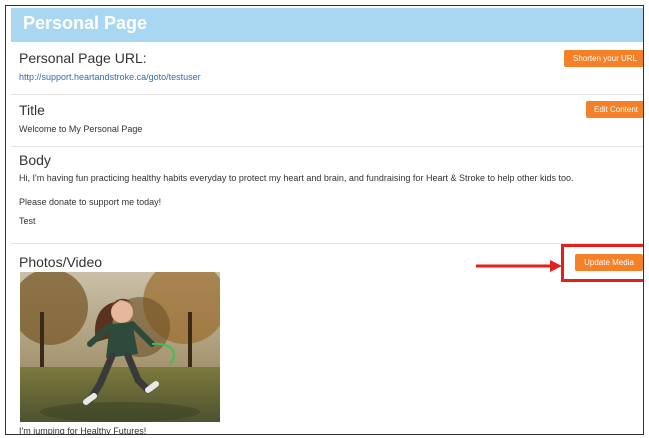 The height and width of the screenshot is (438, 649). What do you see at coordinates (327, 25) in the screenshot?
I see `page-header: Personal Page` at bounding box center [327, 25].